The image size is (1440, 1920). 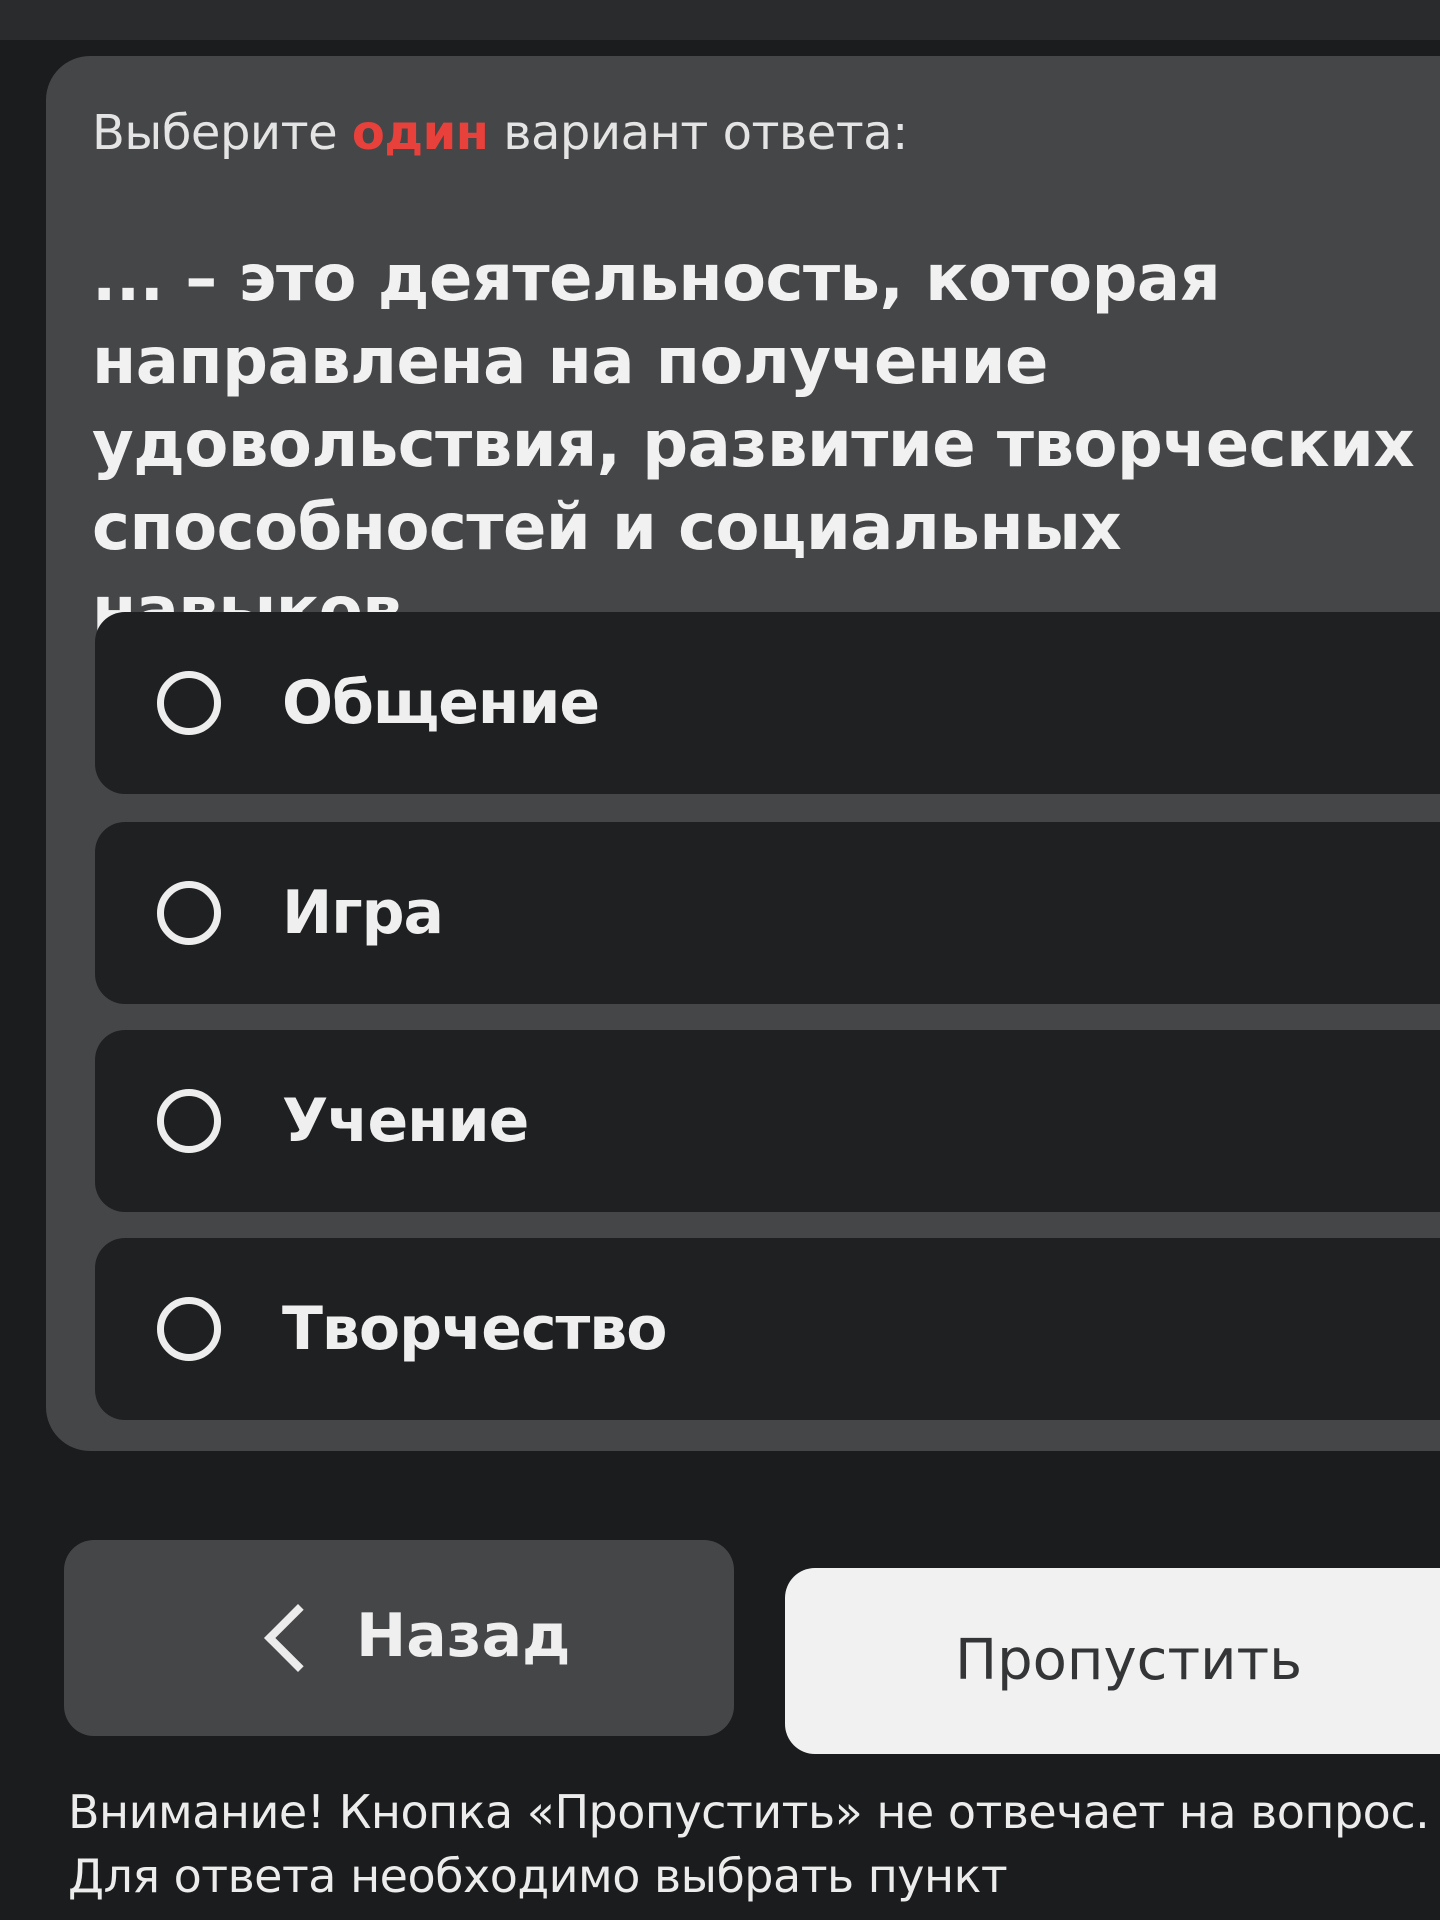 What do you see at coordinates (705, 133) in the screenshot?
I see `instruction-suffix: вариант ответа:` at bounding box center [705, 133].